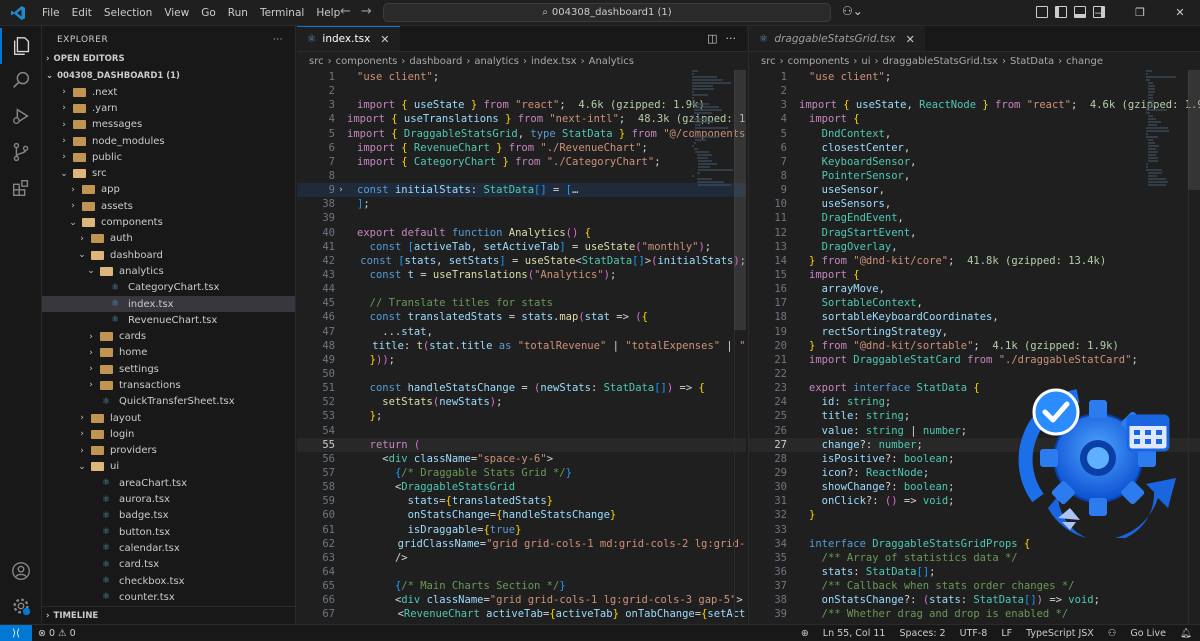 The image size is (1200, 641). Describe the element at coordinates (974, 190) in the screenshot. I see `code-line: 9 useSensor,` at that location.